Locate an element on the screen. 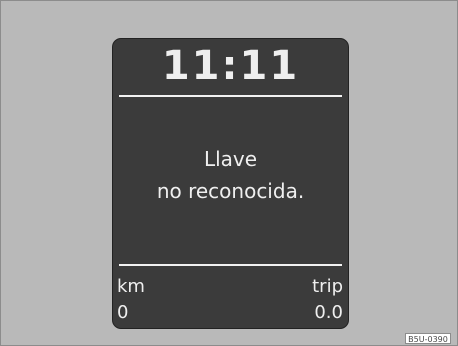 The width and height of the screenshot is (458, 346). top-divider is located at coordinates (230, 96).